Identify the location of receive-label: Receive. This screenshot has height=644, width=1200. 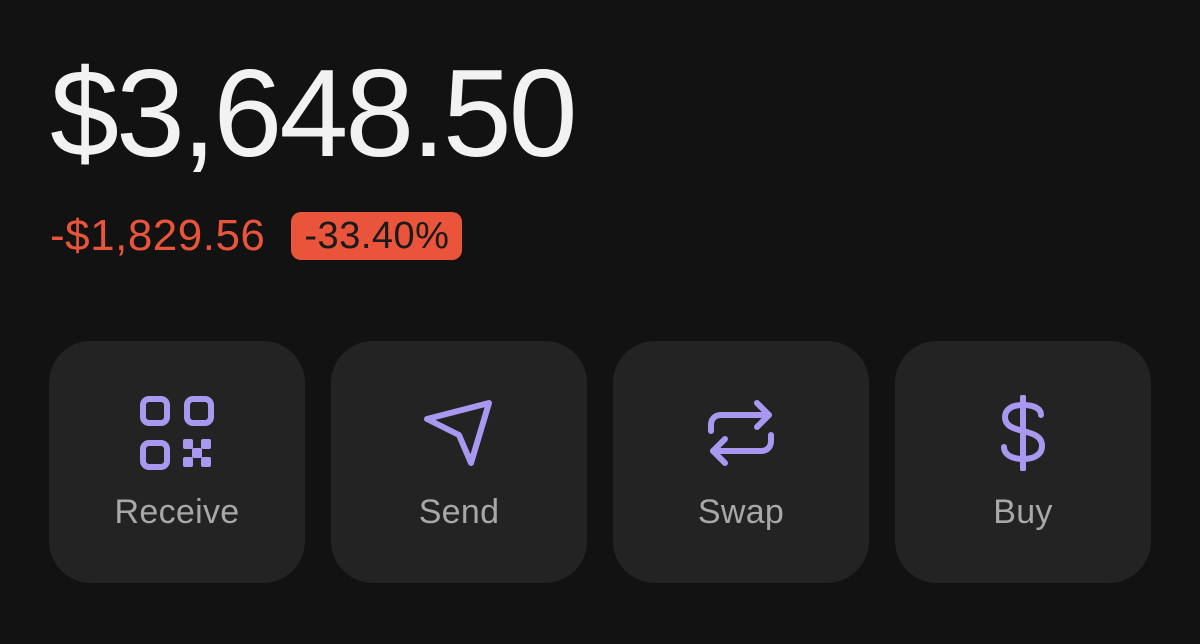
(177, 512).